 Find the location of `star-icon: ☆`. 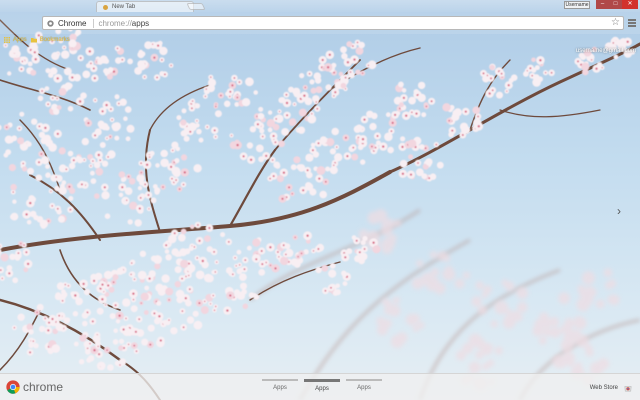

star-icon: ☆ is located at coordinates (615, 23).